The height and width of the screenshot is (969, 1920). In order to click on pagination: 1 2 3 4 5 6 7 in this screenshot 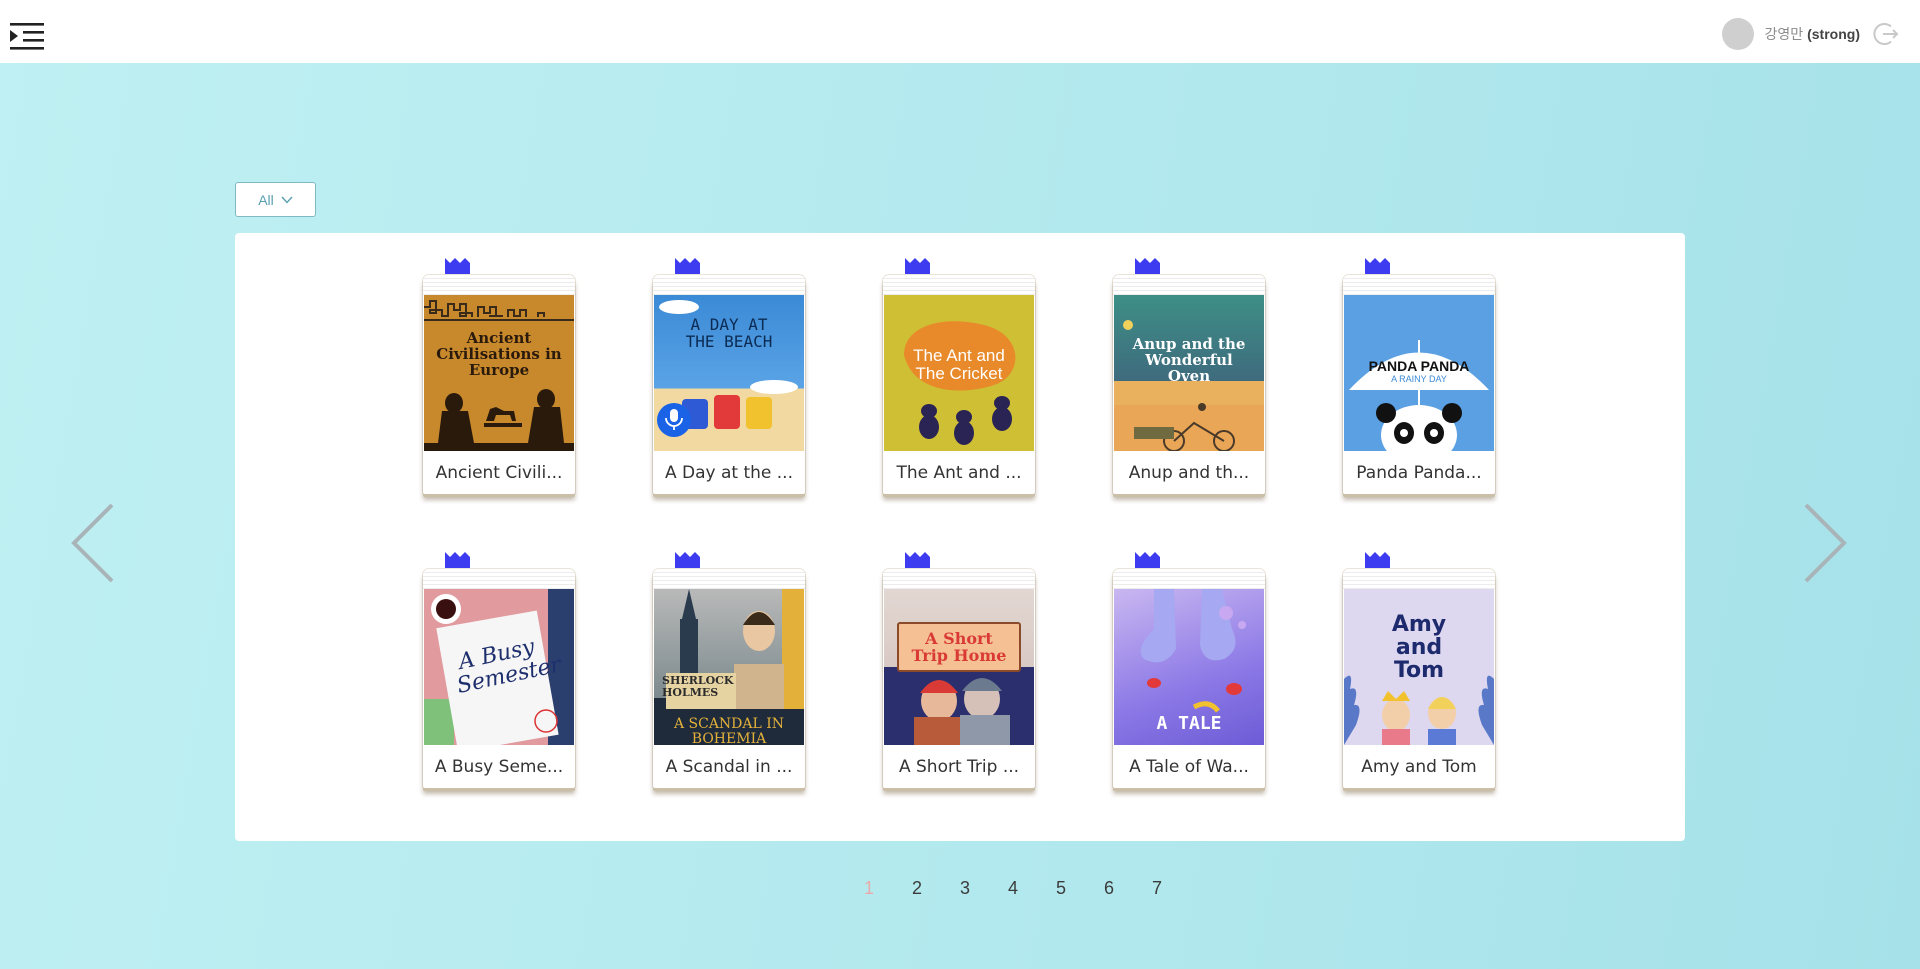, I will do `click(1013, 888)`.